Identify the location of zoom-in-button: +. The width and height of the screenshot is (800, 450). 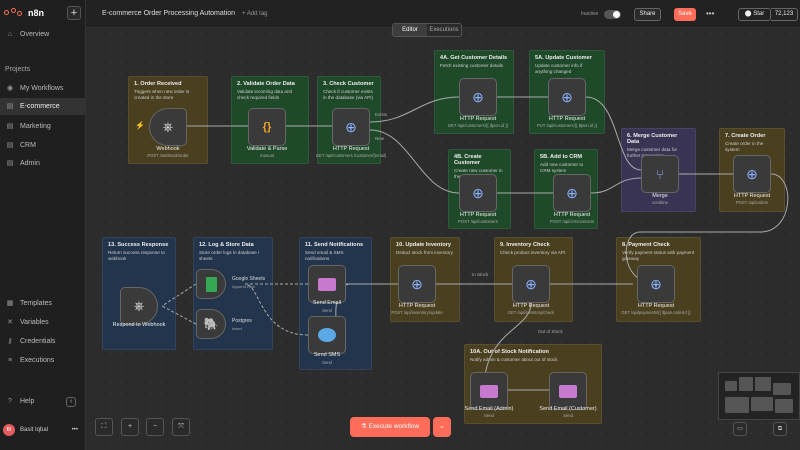
(130, 427).